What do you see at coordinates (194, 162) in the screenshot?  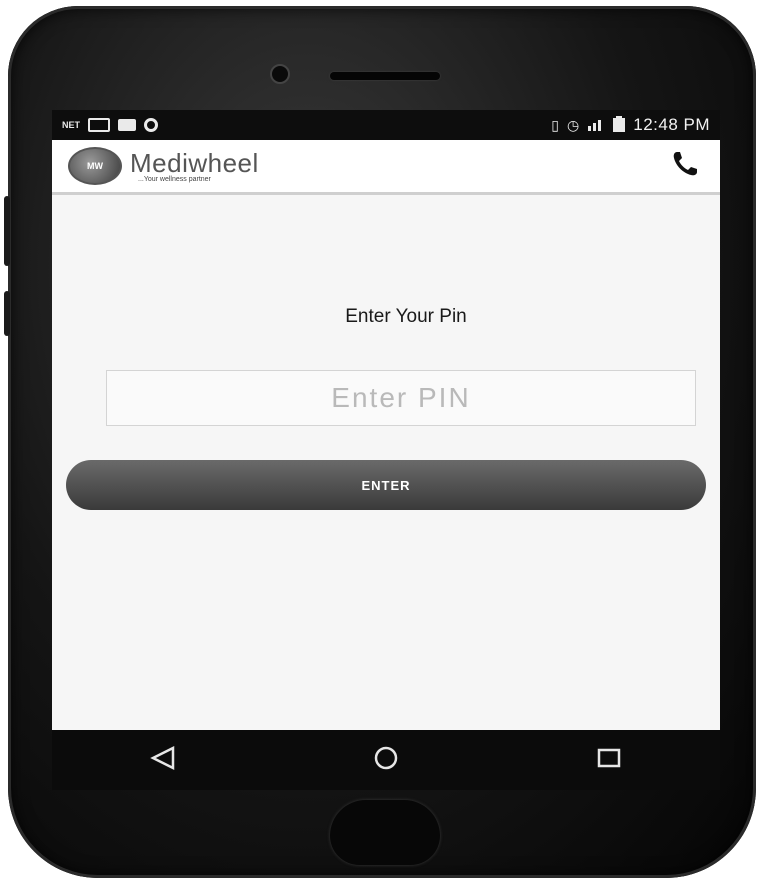 I see `brand-name: Mediwheel` at bounding box center [194, 162].